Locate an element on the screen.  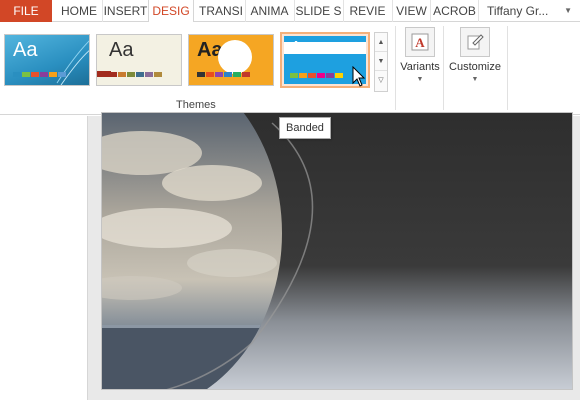
theme-tooltip: Banded is located at coordinates (305, 128).